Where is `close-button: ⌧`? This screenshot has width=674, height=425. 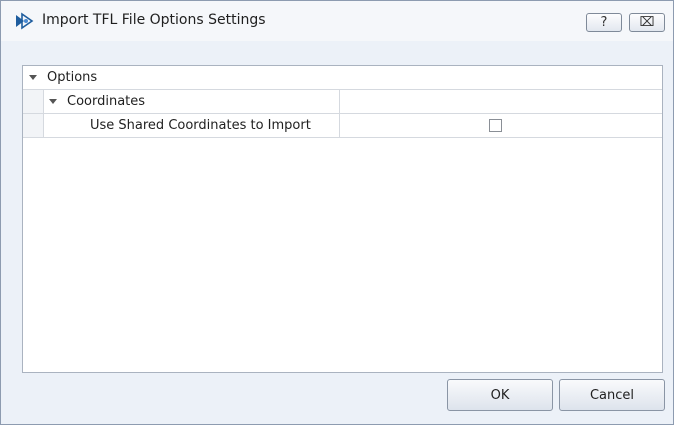 close-button: ⌧ is located at coordinates (647, 22).